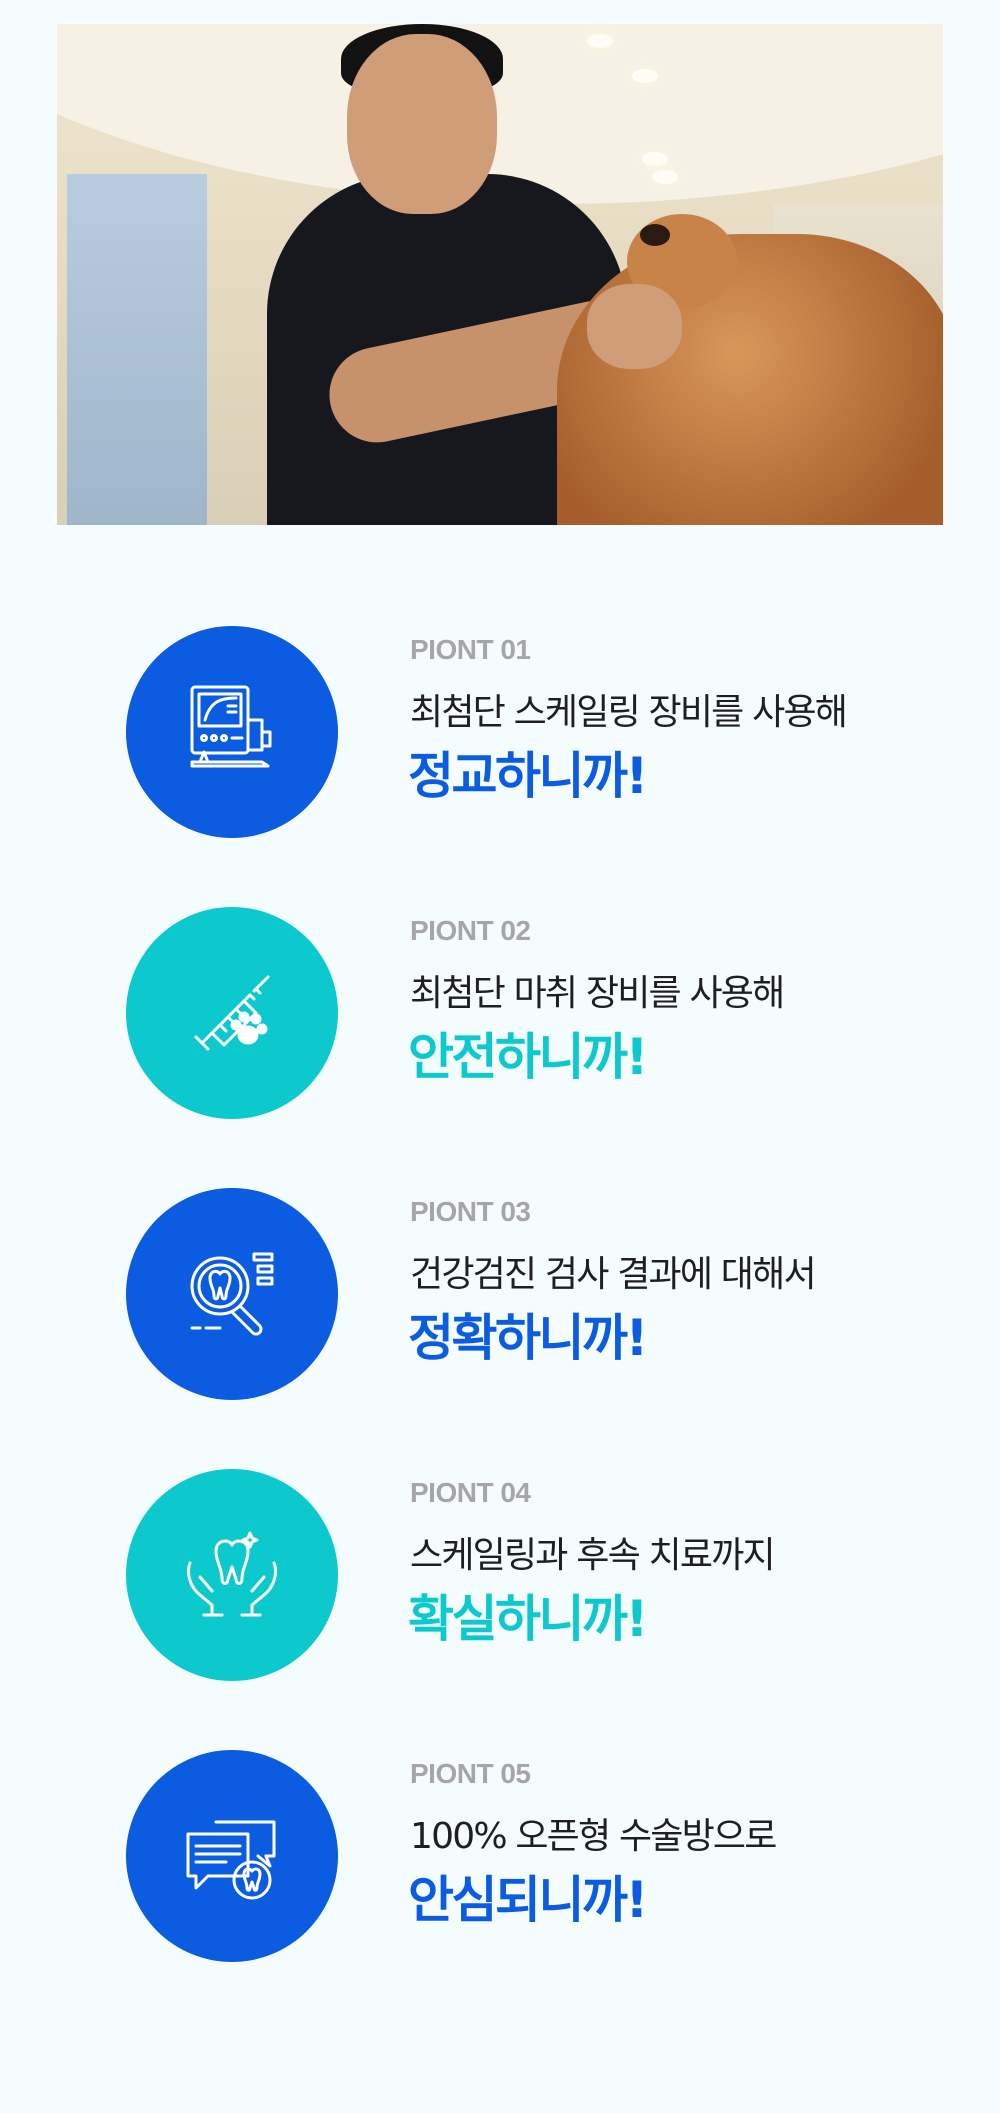 Image resolution: width=1000 pixels, height=2113 pixels. What do you see at coordinates (470, 1773) in the screenshot?
I see `point-label: PIONT 05` at bounding box center [470, 1773].